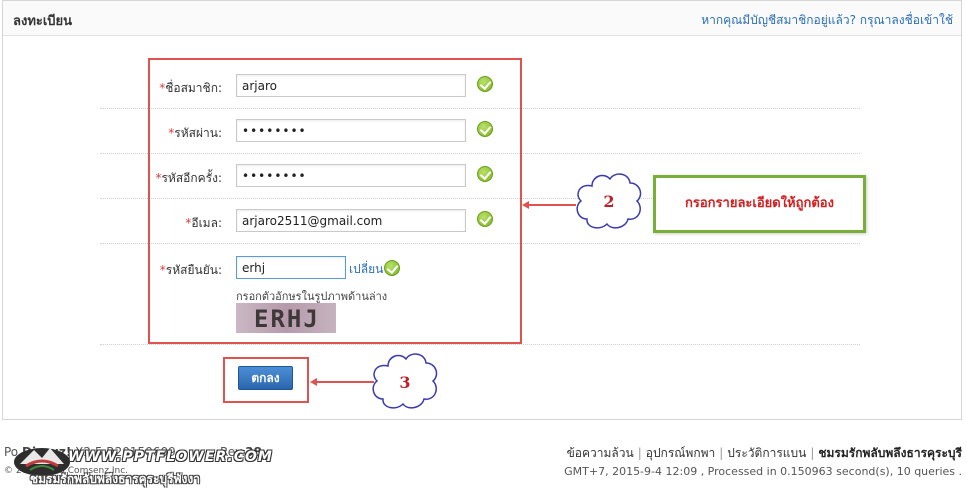 Image resolution: width=966 pixels, height=494 pixels. What do you see at coordinates (313, 382) in the screenshot?
I see `step3-arrow-head` at bounding box center [313, 382].